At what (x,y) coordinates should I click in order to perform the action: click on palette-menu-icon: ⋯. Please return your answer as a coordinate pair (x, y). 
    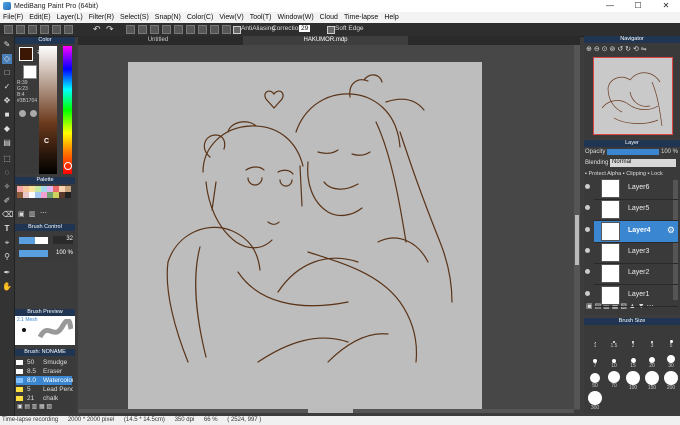
    Looking at the image, I should click on (43, 213).